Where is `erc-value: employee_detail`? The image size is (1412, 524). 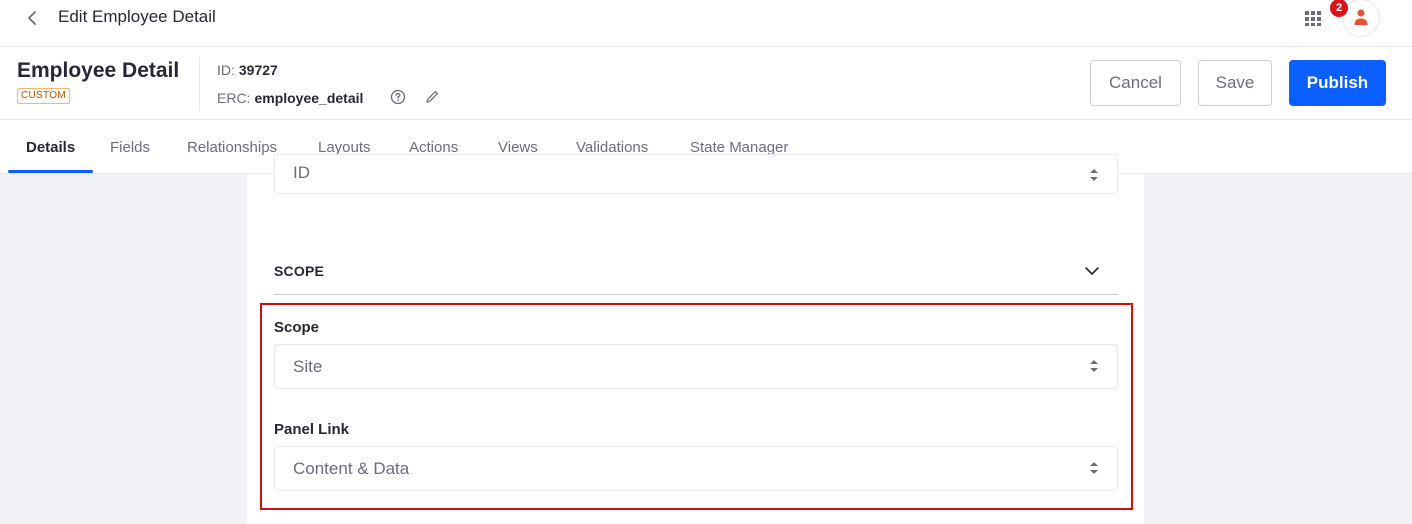 erc-value: employee_detail is located at coordinates (309, 98).